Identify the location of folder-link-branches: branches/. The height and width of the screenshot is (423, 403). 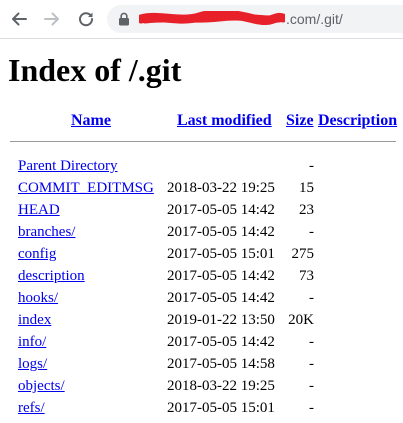
(46, 232).